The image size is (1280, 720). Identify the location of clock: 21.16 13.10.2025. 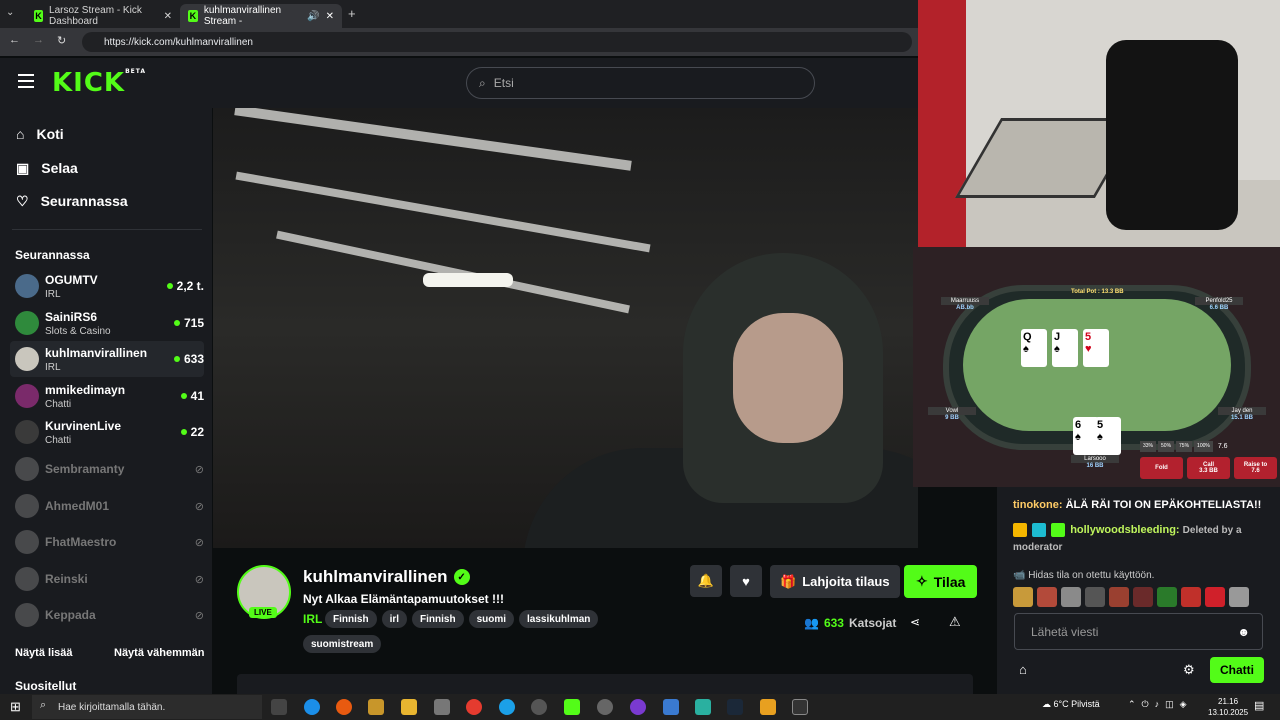
(1228, 707).